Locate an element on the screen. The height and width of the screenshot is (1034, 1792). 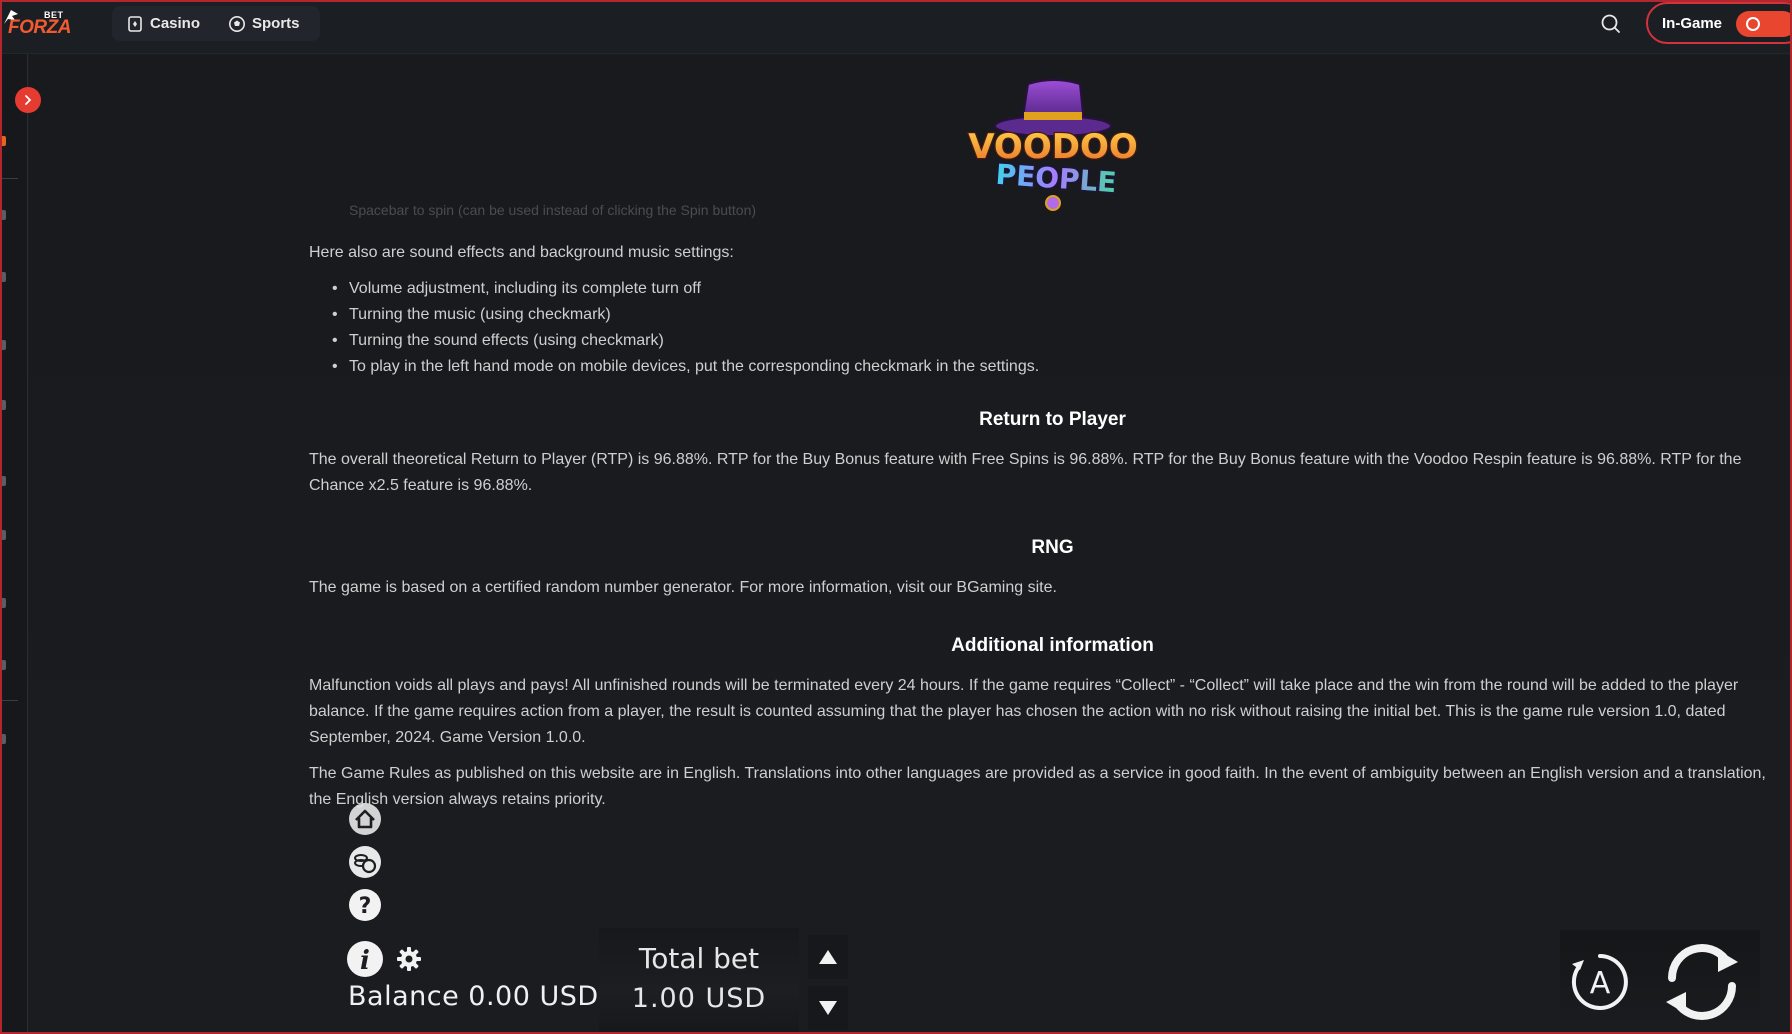
logo-main-text: FORZA is located at coordinates (39, 27).